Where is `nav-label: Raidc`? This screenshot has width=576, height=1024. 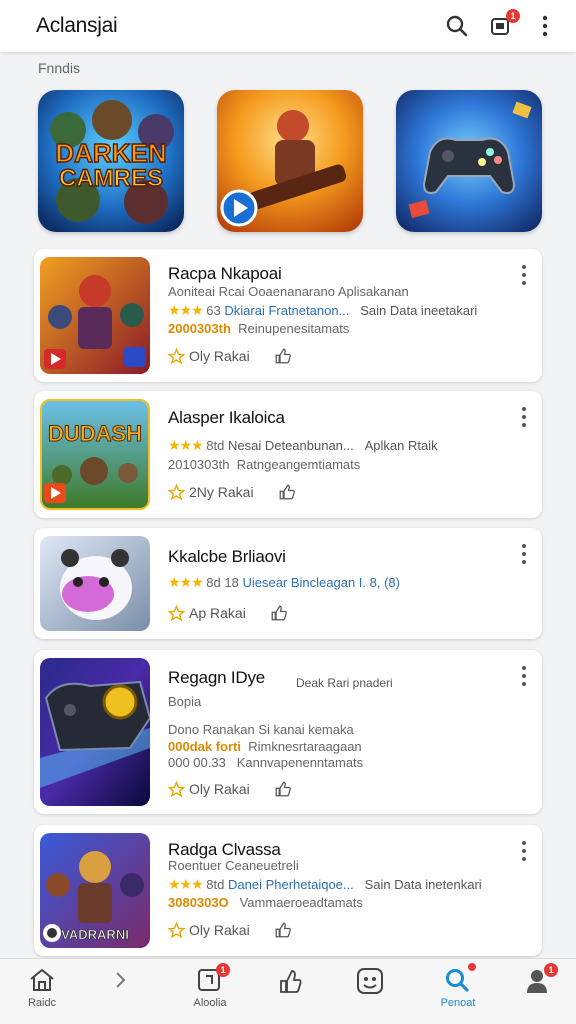 nav-label: Raidc is located at coordinates (42, 1003).